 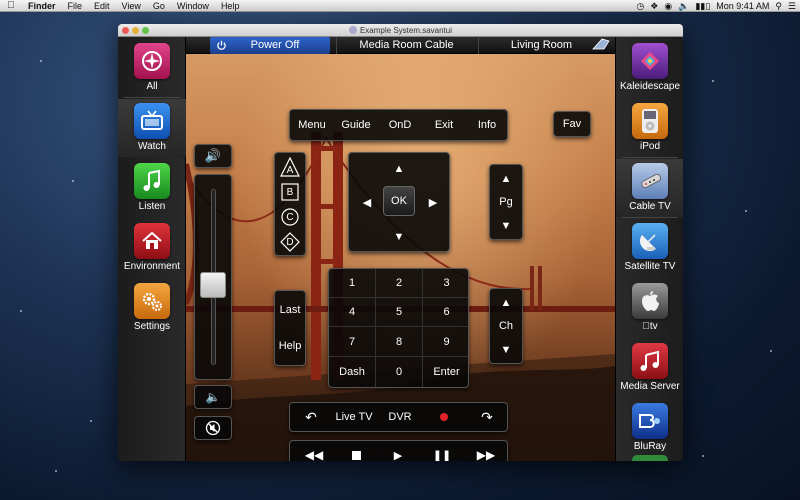 I want to click on menu-window: Window, so click(x=193, y=6).